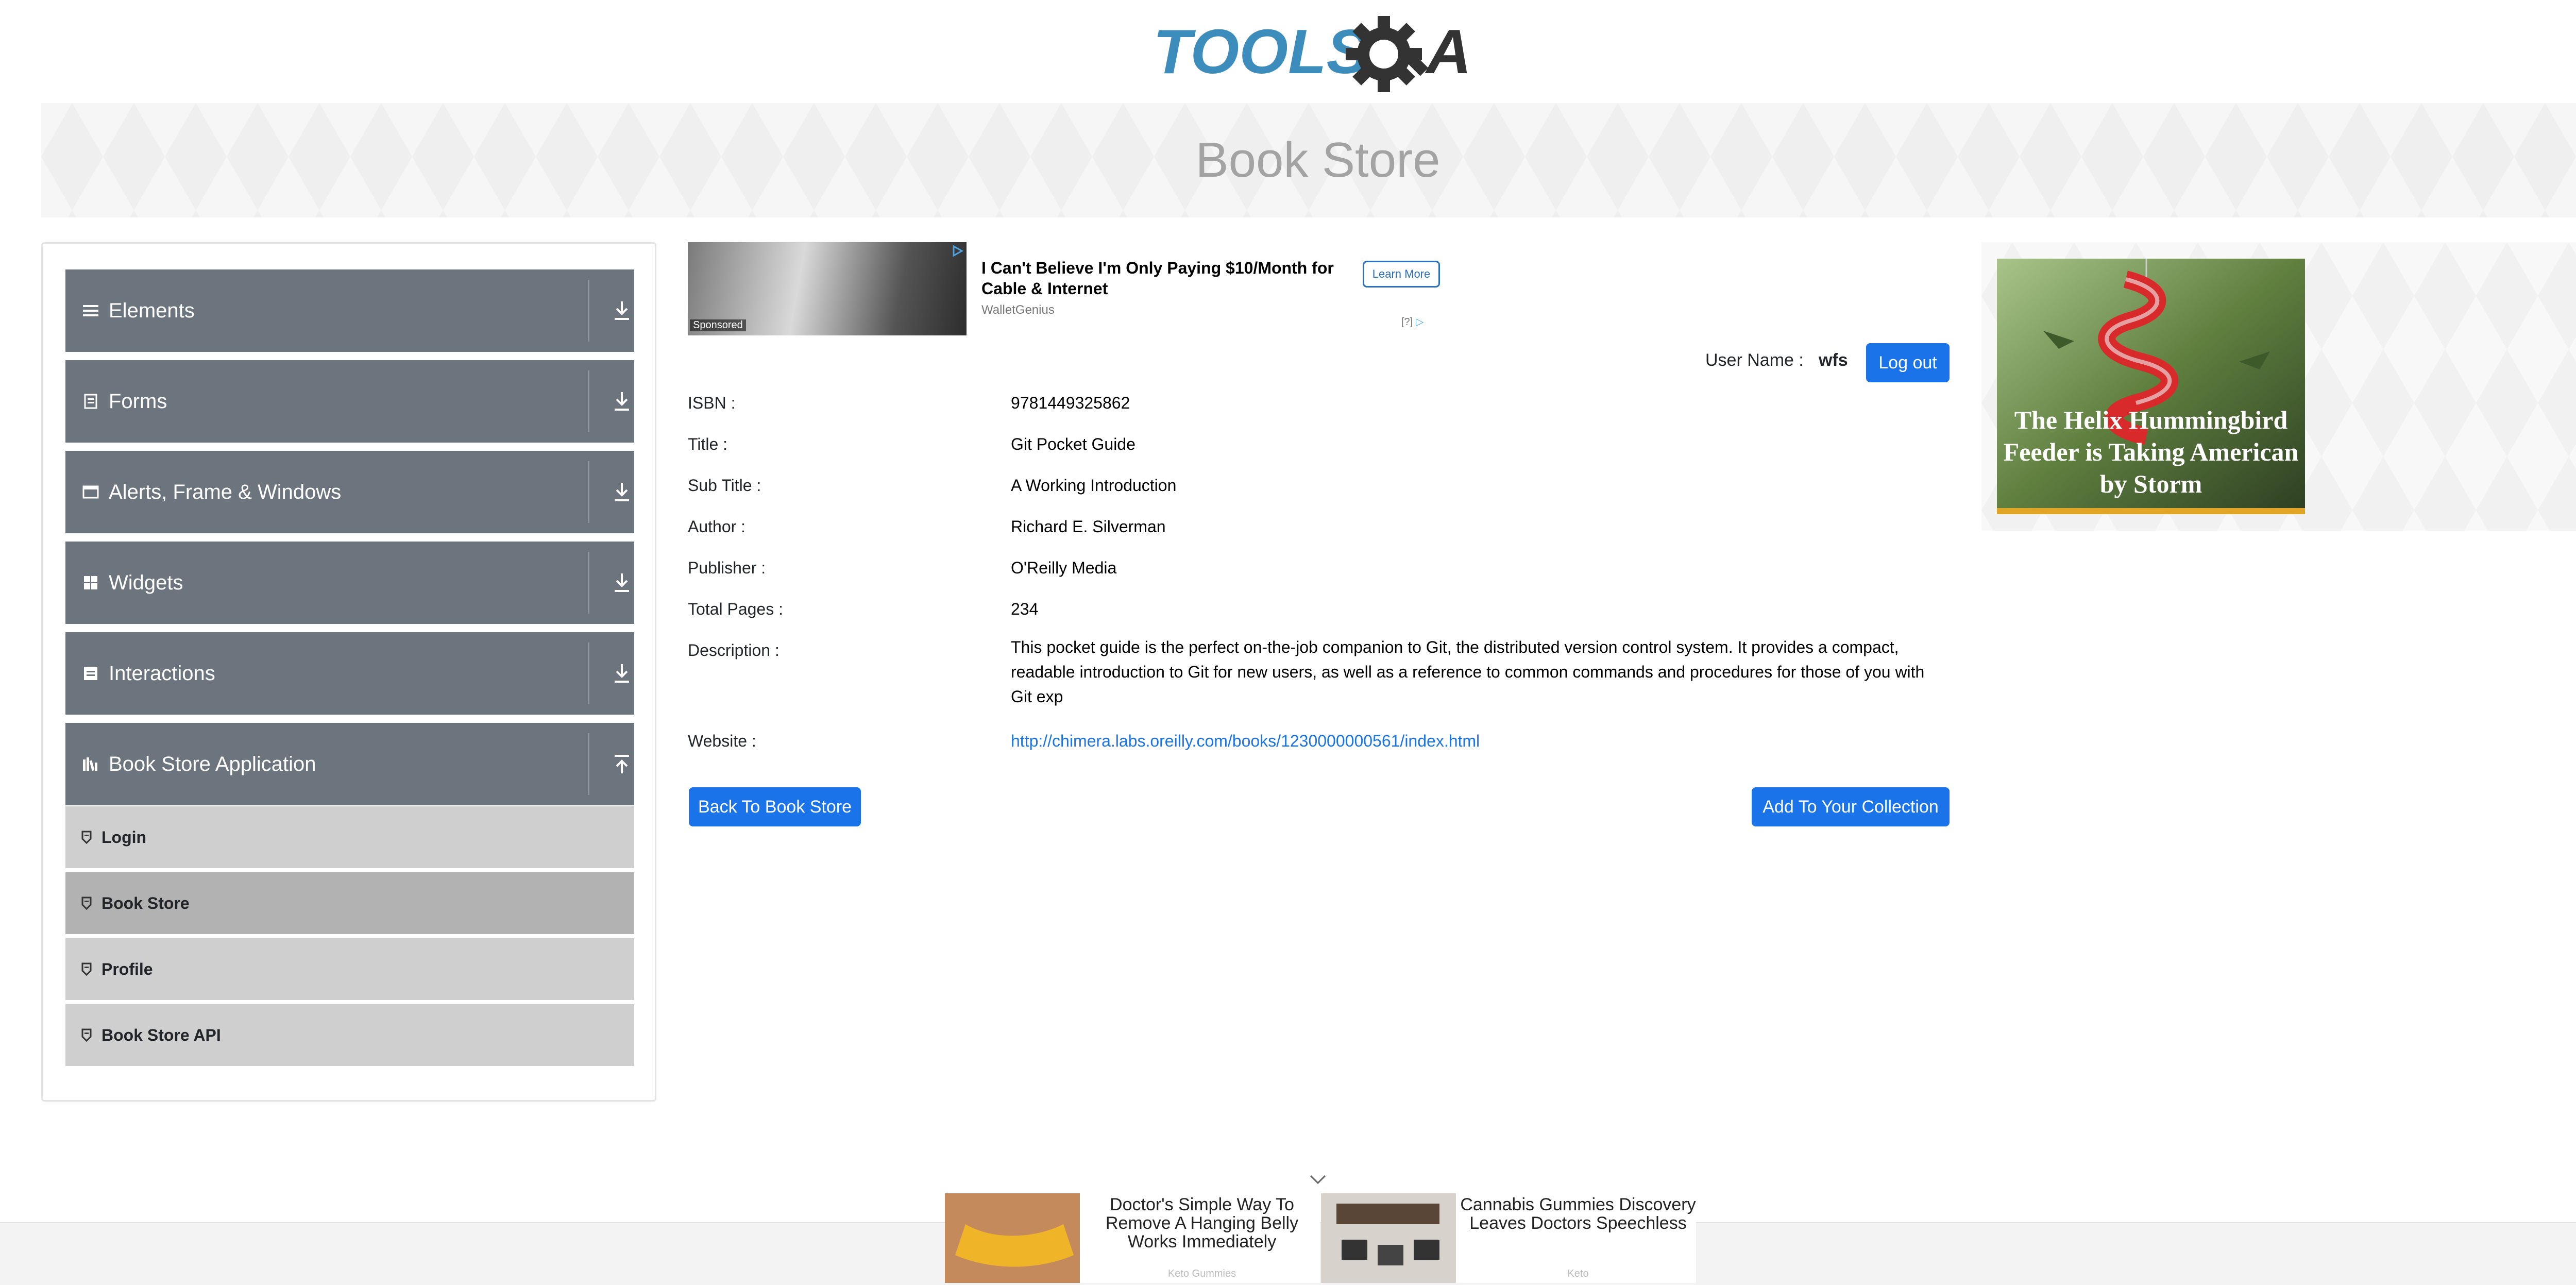 This screenshot has height=1285, width=2576. What do you see at coordinates (1578, 1273) in the screenshot?
I see `footer-ad-source: Keto` at bounding box center [1578, 1273].